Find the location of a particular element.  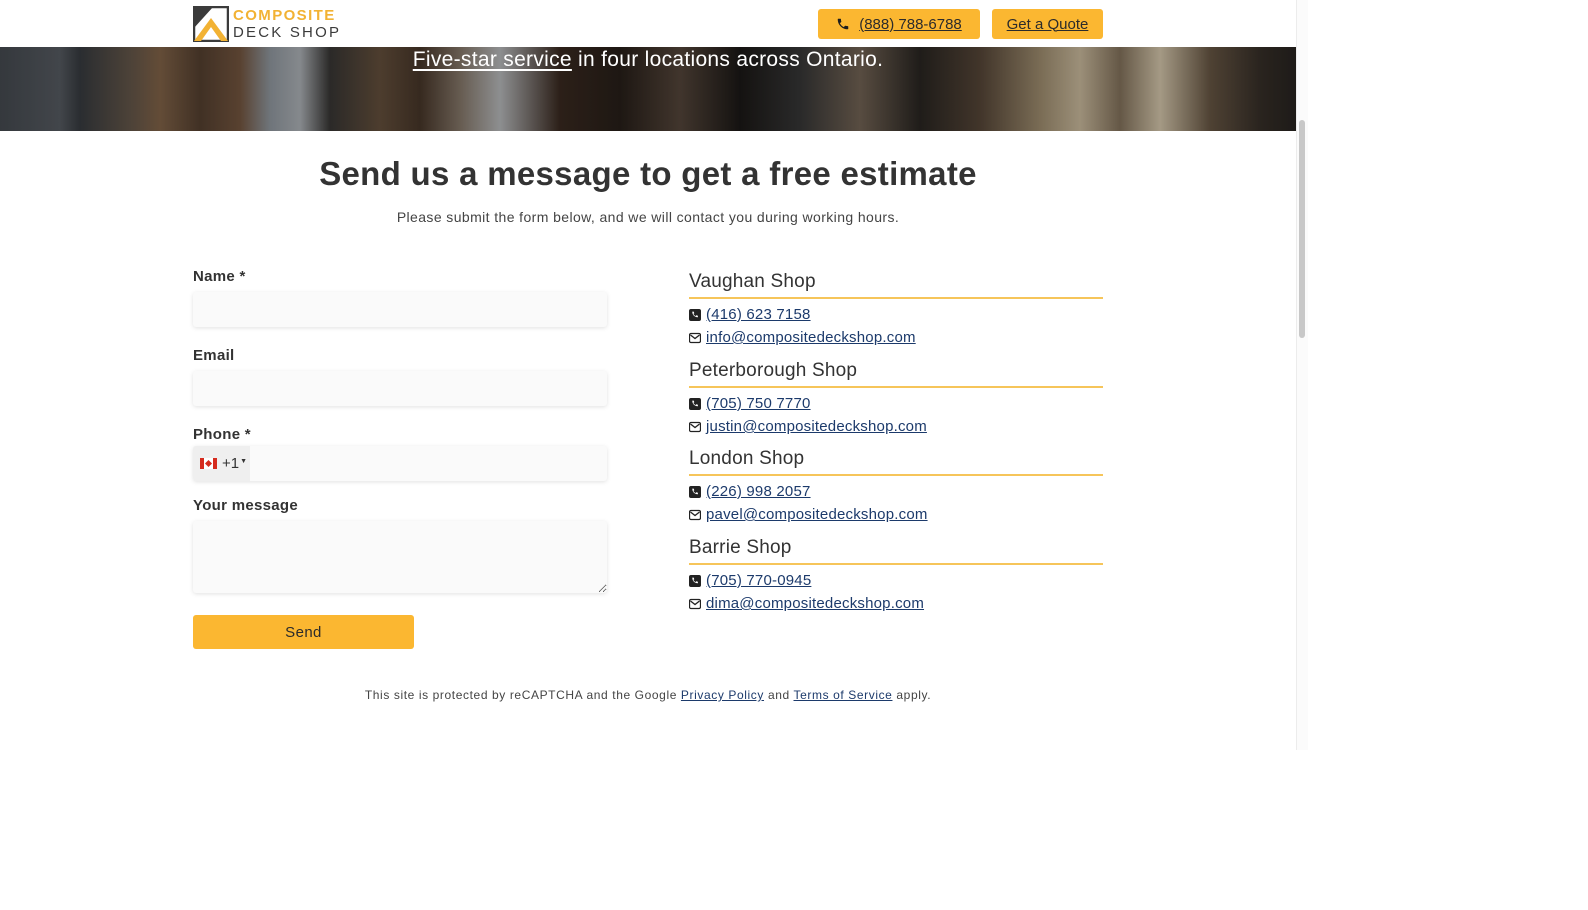

call-button: (888) 788-6788 is located at coordinates (899, 24).